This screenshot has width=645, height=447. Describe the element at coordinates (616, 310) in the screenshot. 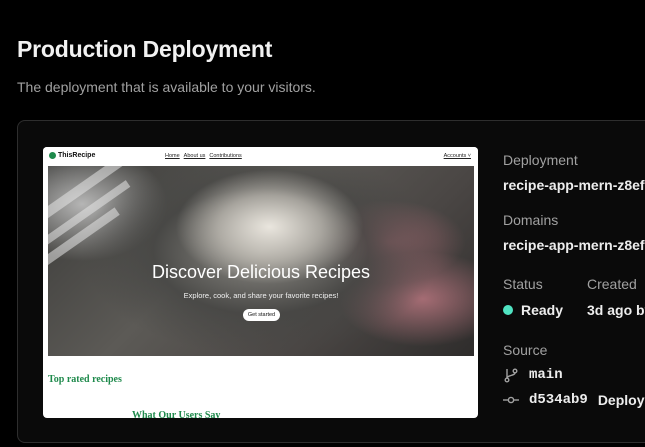

I see `created-value: 3d ago by` at that location.